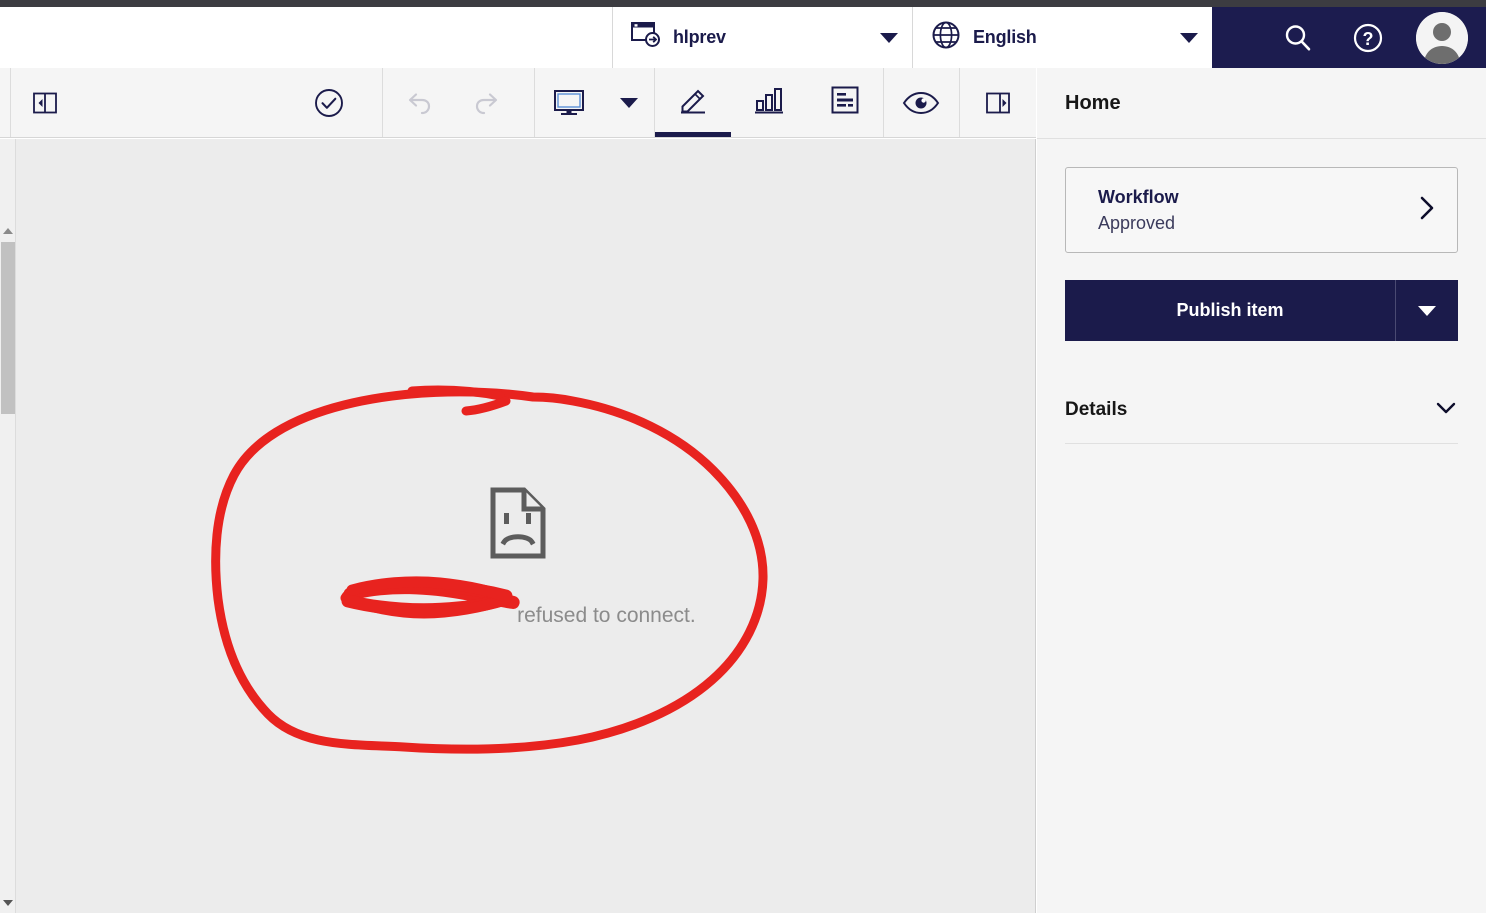 The width and height of the screenshot is (1486, 913). What do you see at coordinates (606, 615) in the screenshot?
I see `error-message-text: refused to connect.` at bounding box center [606, 615].